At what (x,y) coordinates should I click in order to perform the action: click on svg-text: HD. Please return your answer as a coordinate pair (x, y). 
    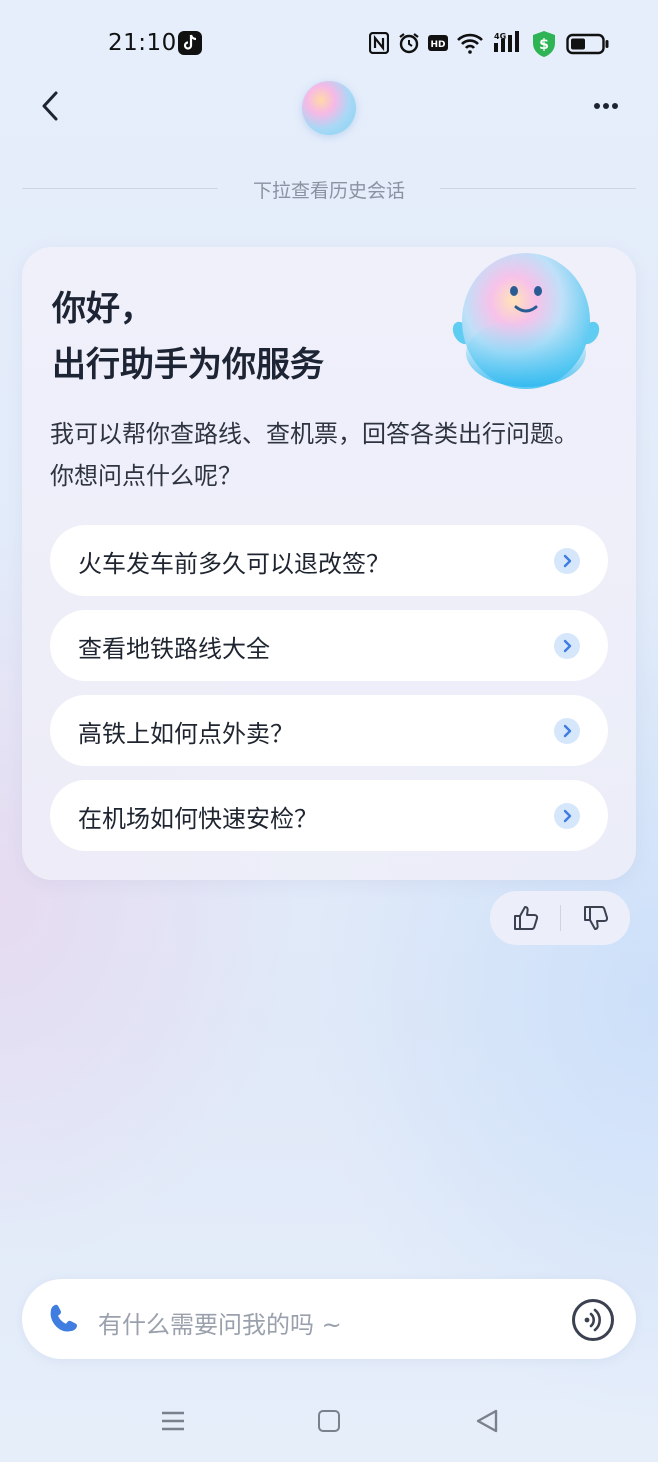
    Looking at the image, I should click on (437, 45).